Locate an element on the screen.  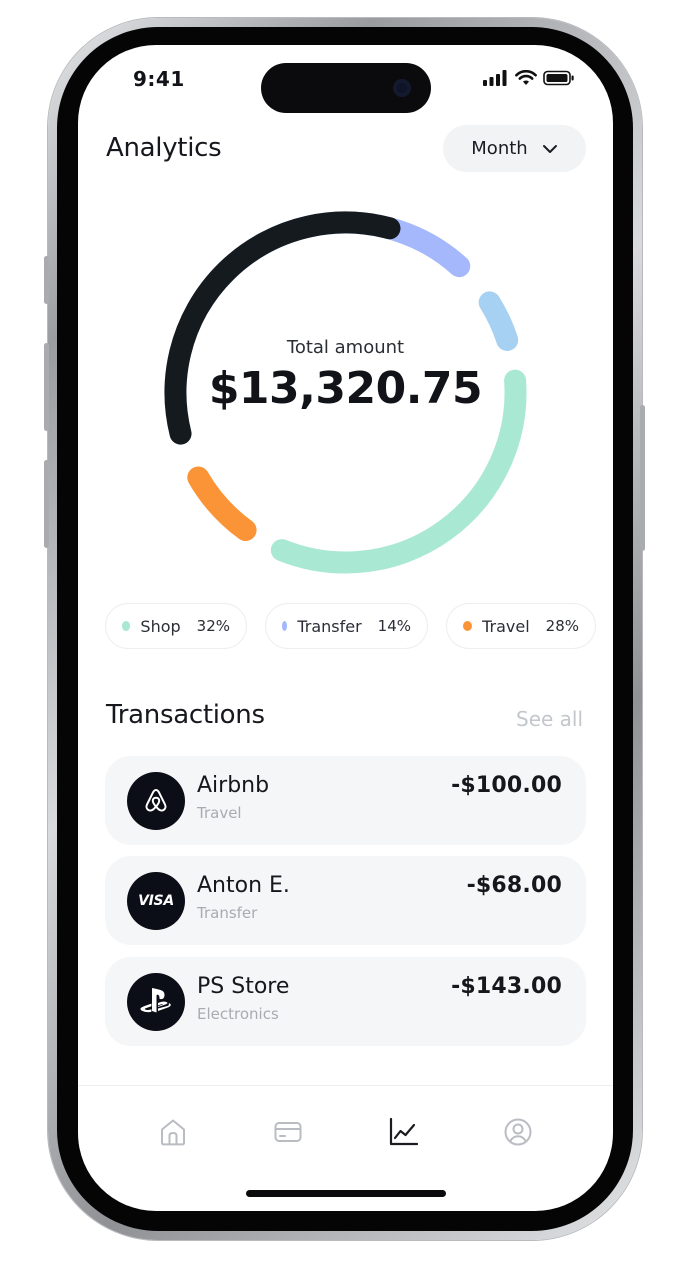
legend-label-shop: Shop is located at coordinates (160, 626).